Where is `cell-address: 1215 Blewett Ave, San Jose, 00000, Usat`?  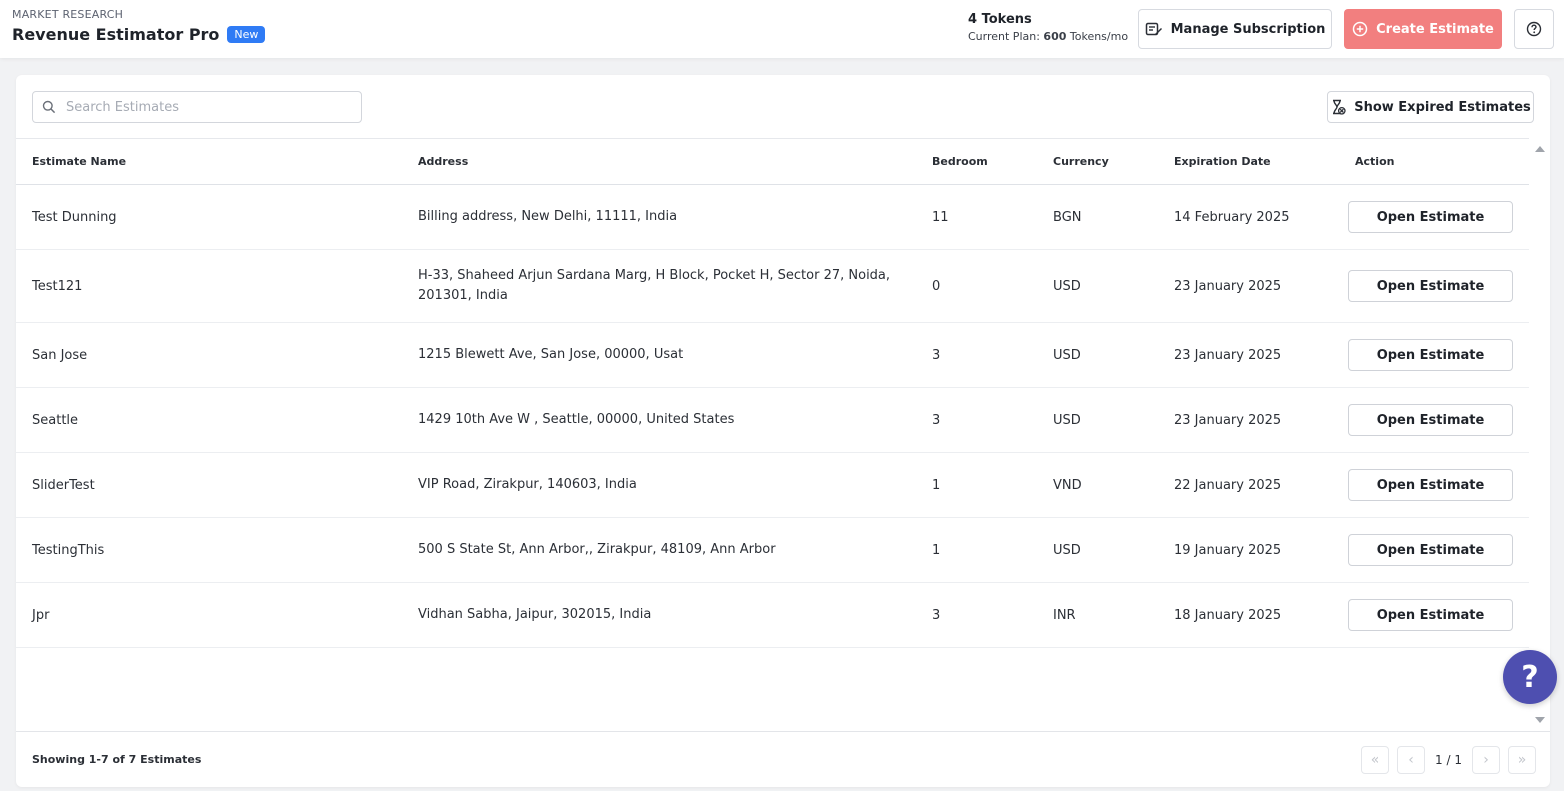 cell-address: 1215 Blewett Ave, San Jose, 00000, Usat is located at coordinates (551, 354).